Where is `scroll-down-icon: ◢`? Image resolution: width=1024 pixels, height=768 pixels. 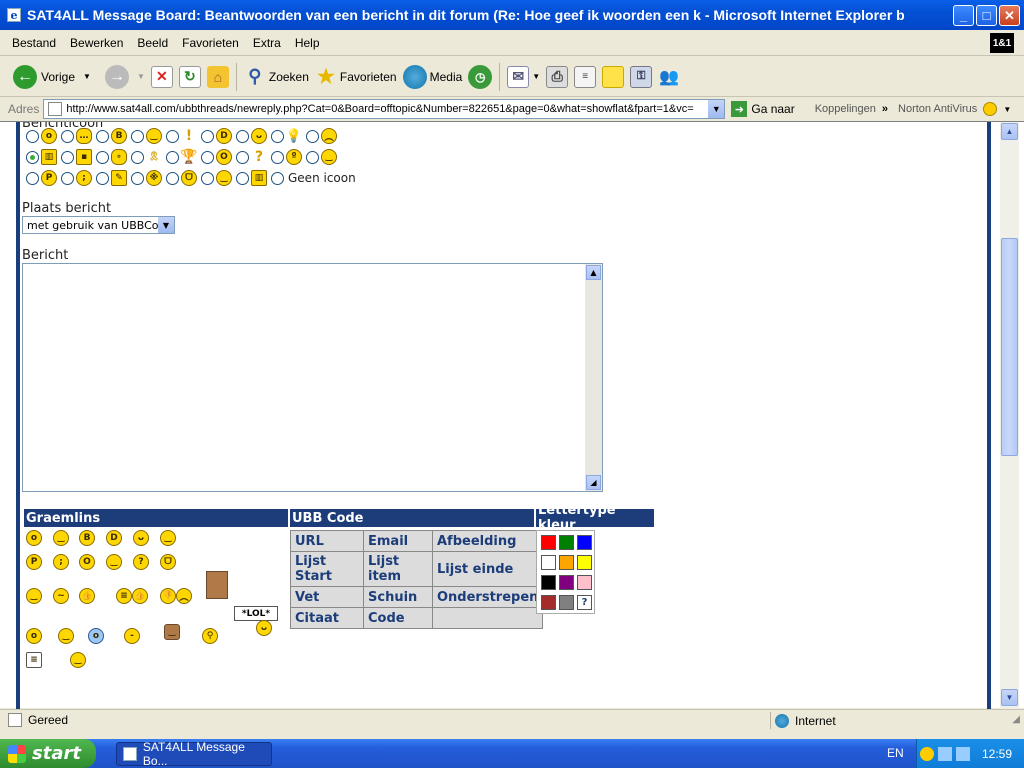 scroll-down-icon: ◢ is located at coordinates (593, 482).